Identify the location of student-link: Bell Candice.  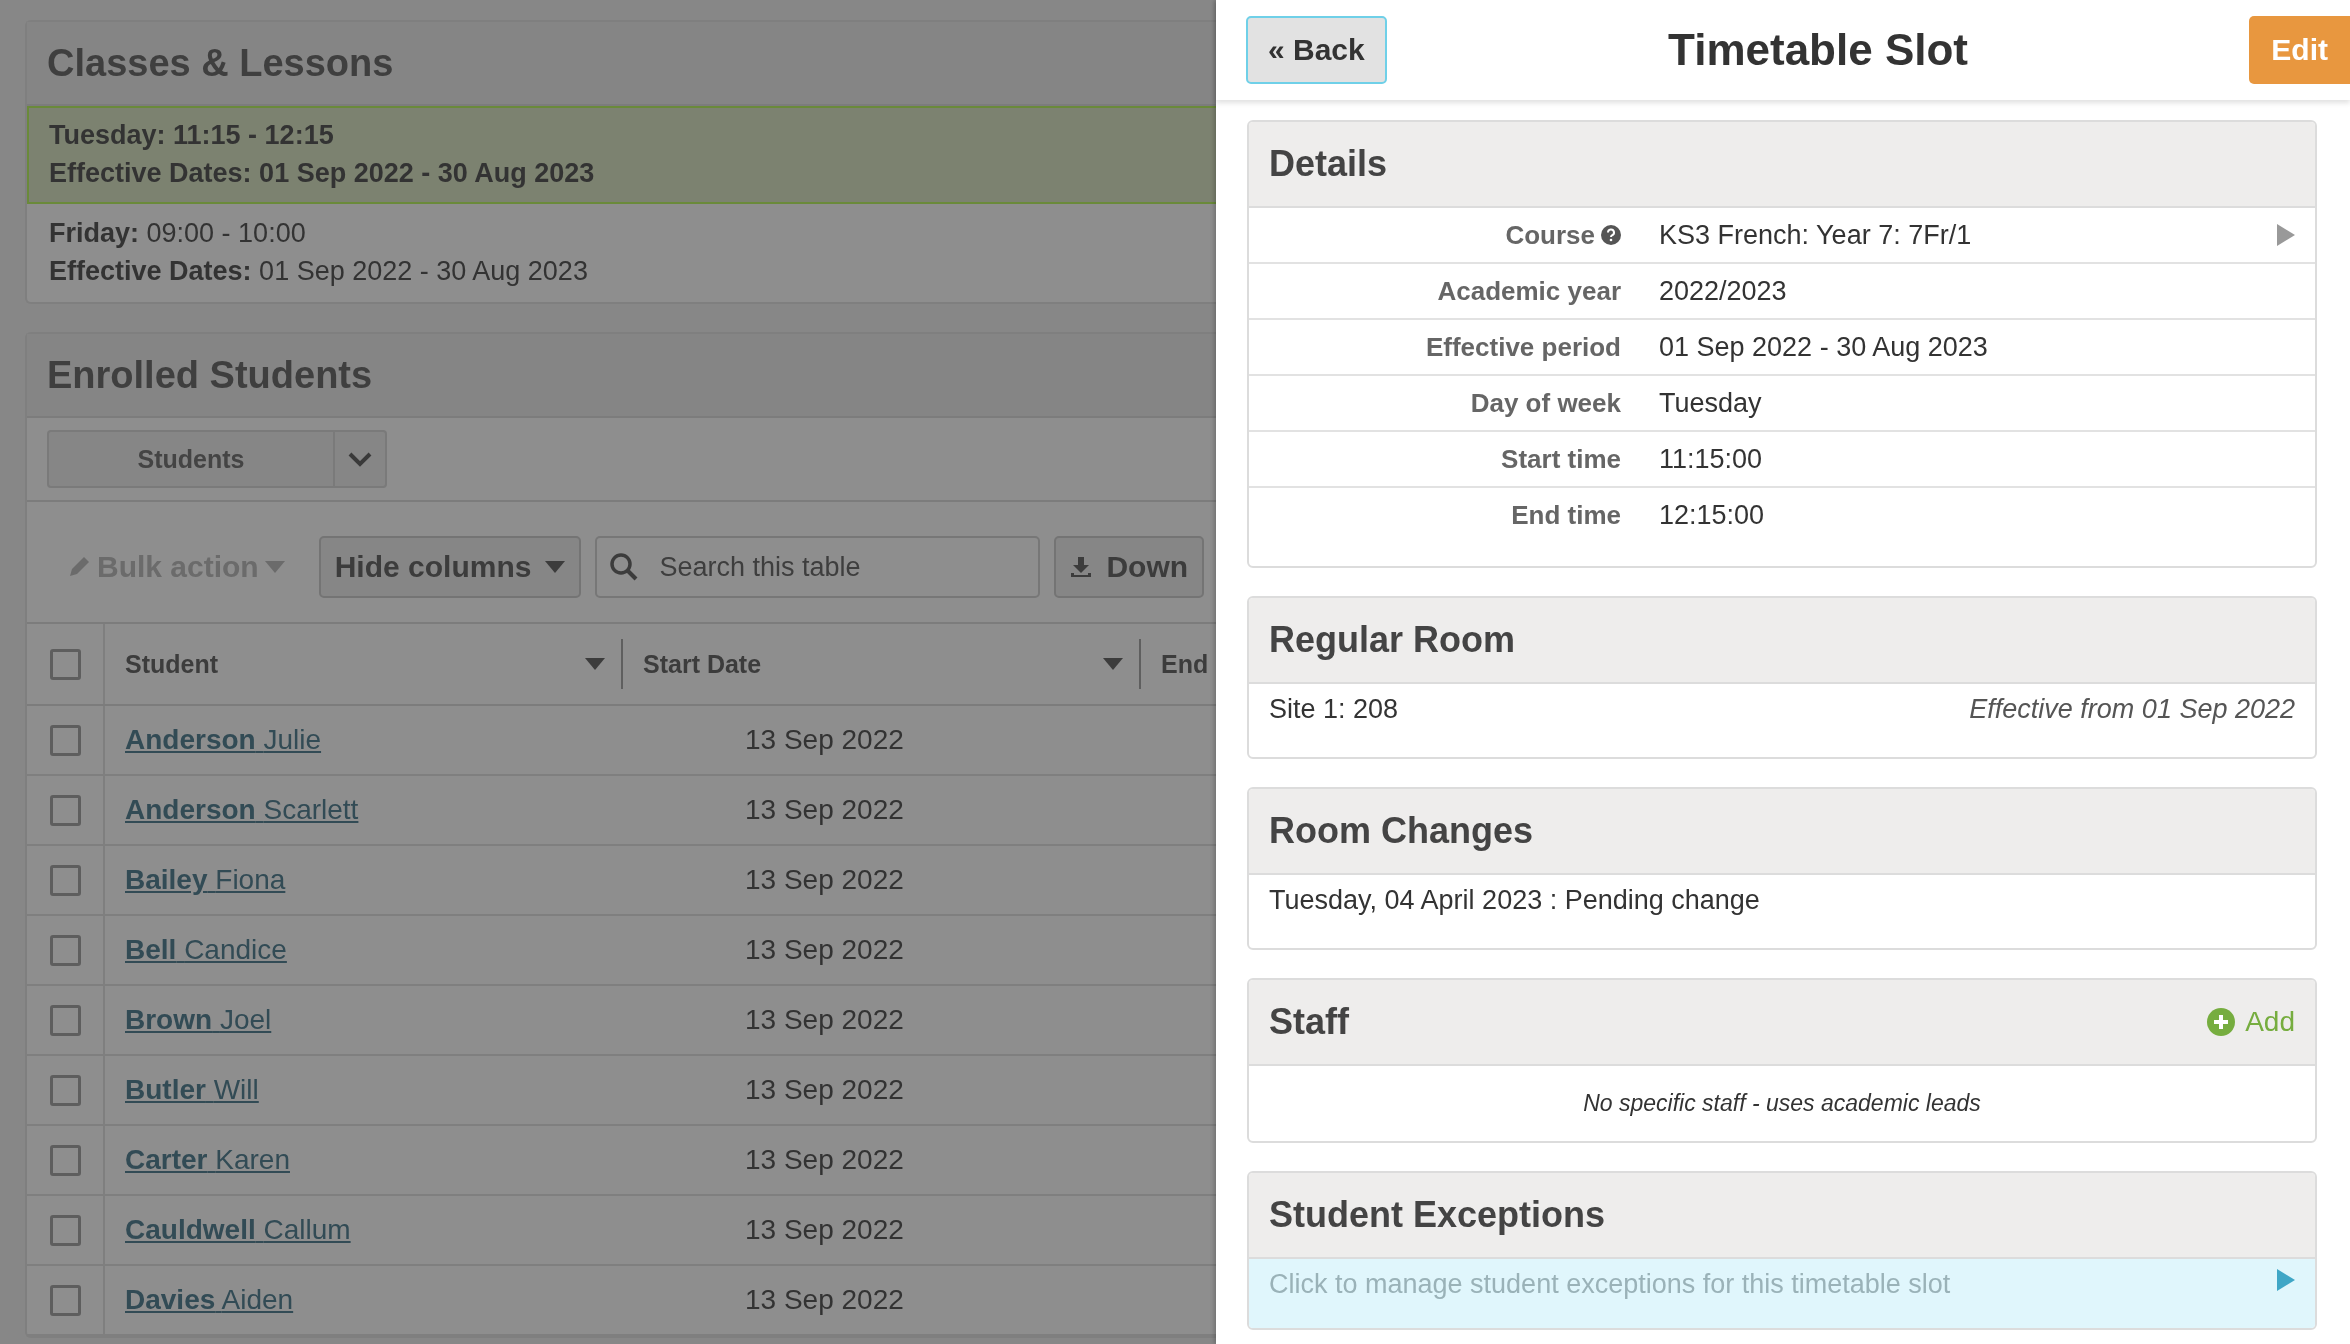
(206, 949).